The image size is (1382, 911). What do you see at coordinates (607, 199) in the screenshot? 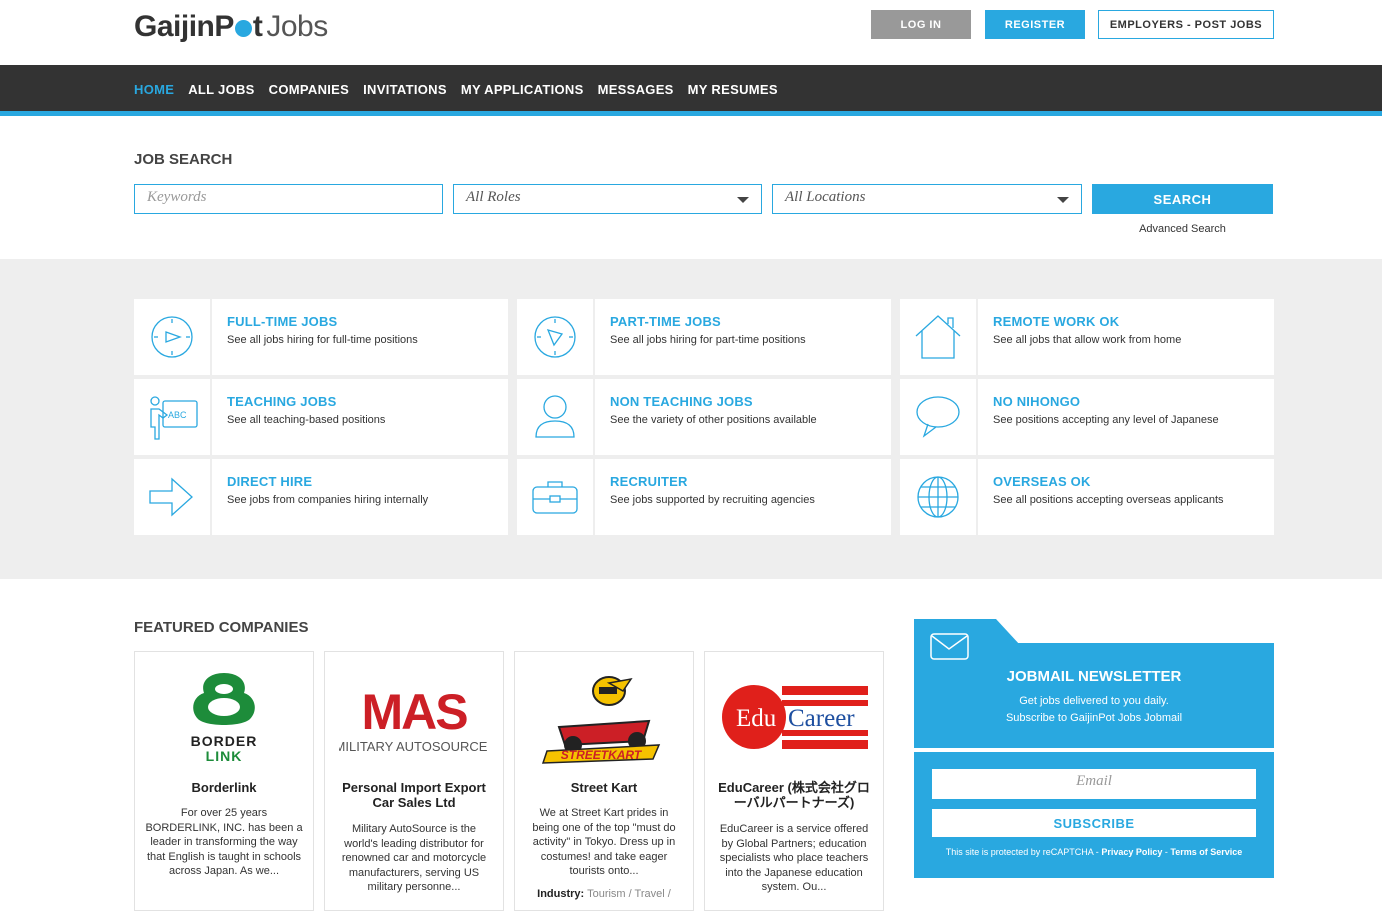
I see `roles-select: All Roles` at bounding box center [607, 199].